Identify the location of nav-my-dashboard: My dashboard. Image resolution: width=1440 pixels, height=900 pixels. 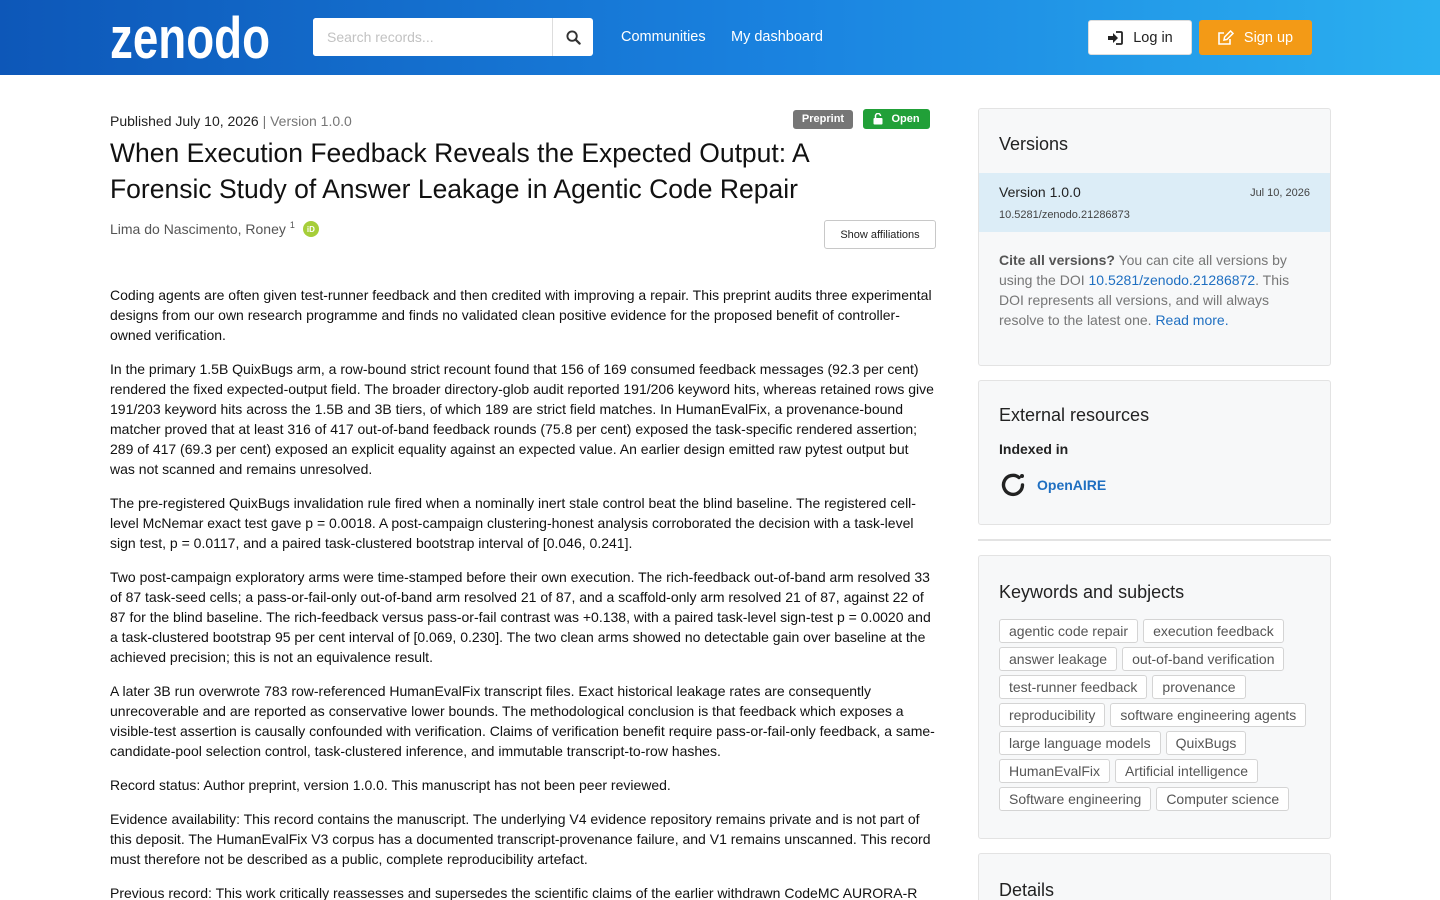
(777, 37).